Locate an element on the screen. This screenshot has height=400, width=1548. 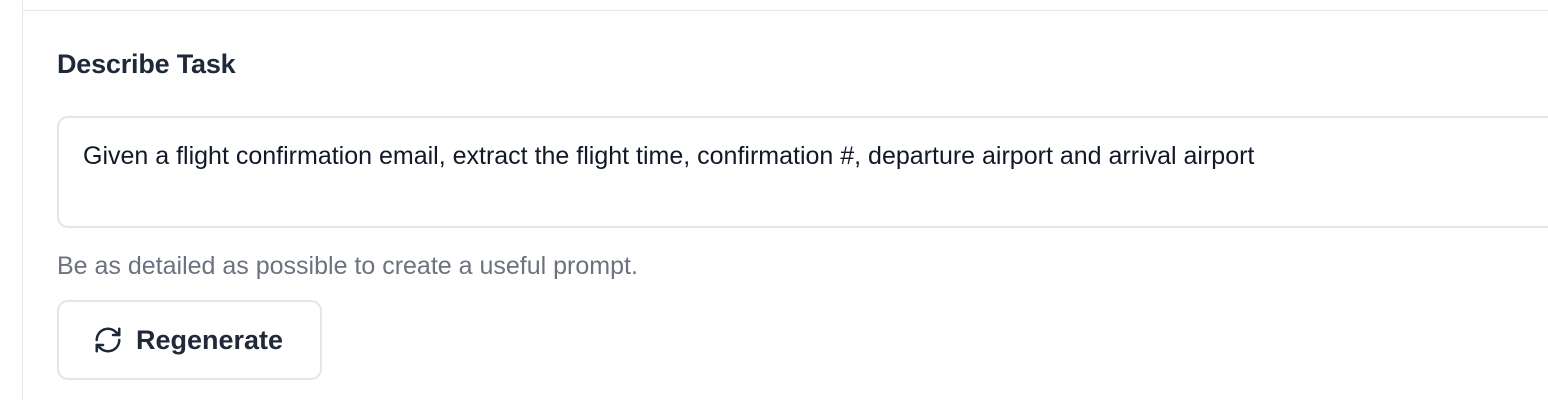
regenerate-label: Regenerate is located at coordinates (210, 340).